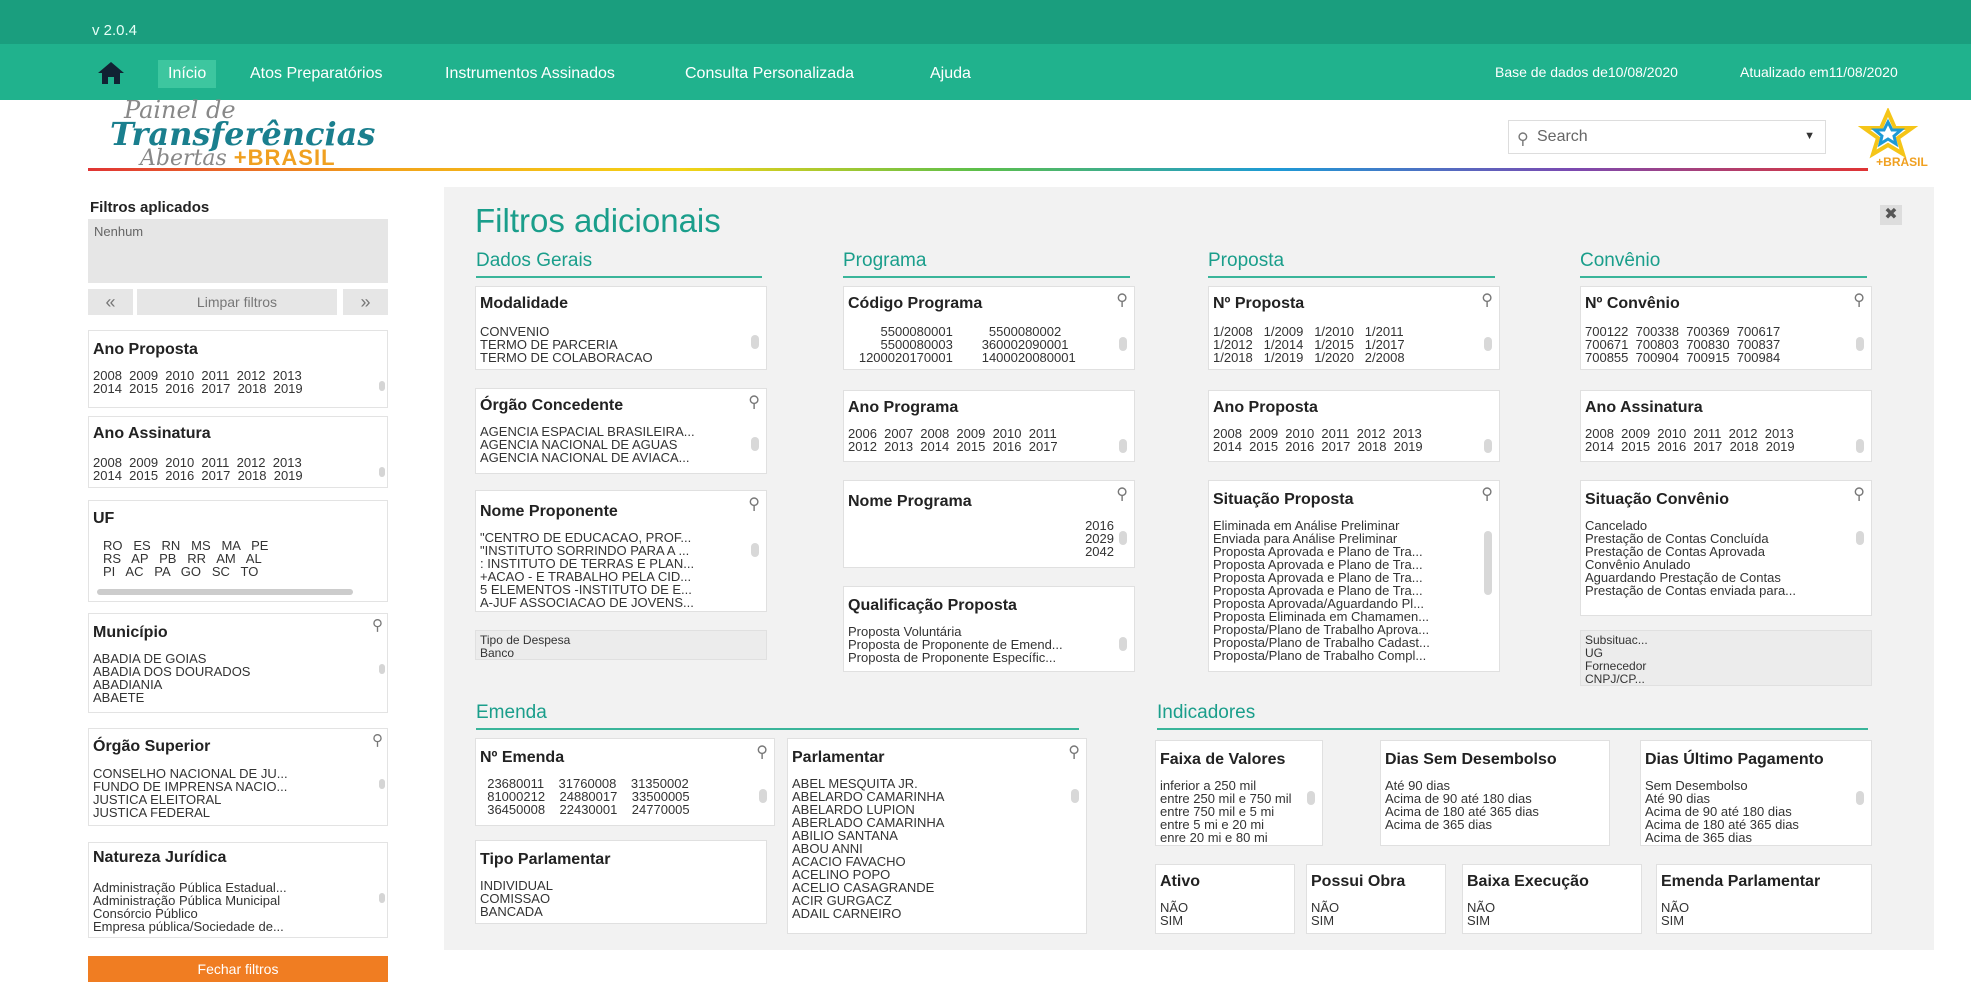  Describe the element at coordinates (316, 74) in the screenshot. I see `nav-atos-preparatorios: Atos Preparatórios` at that location.